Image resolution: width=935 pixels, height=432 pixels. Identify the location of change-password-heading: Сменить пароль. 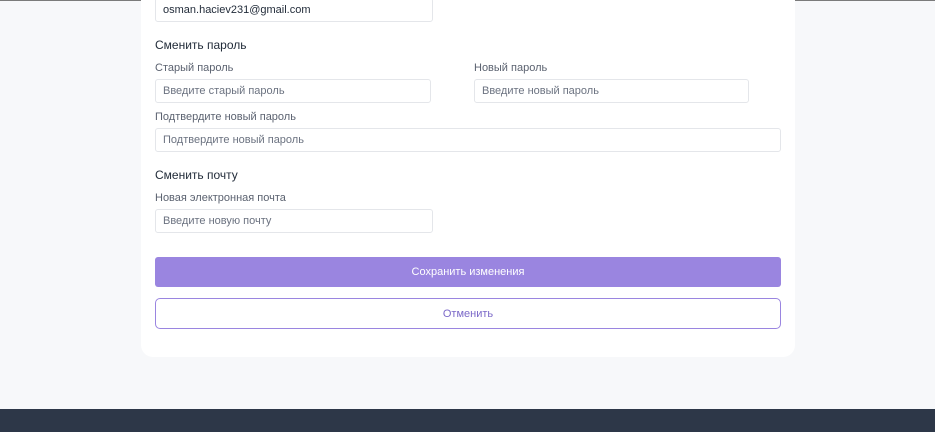
(201, 45).